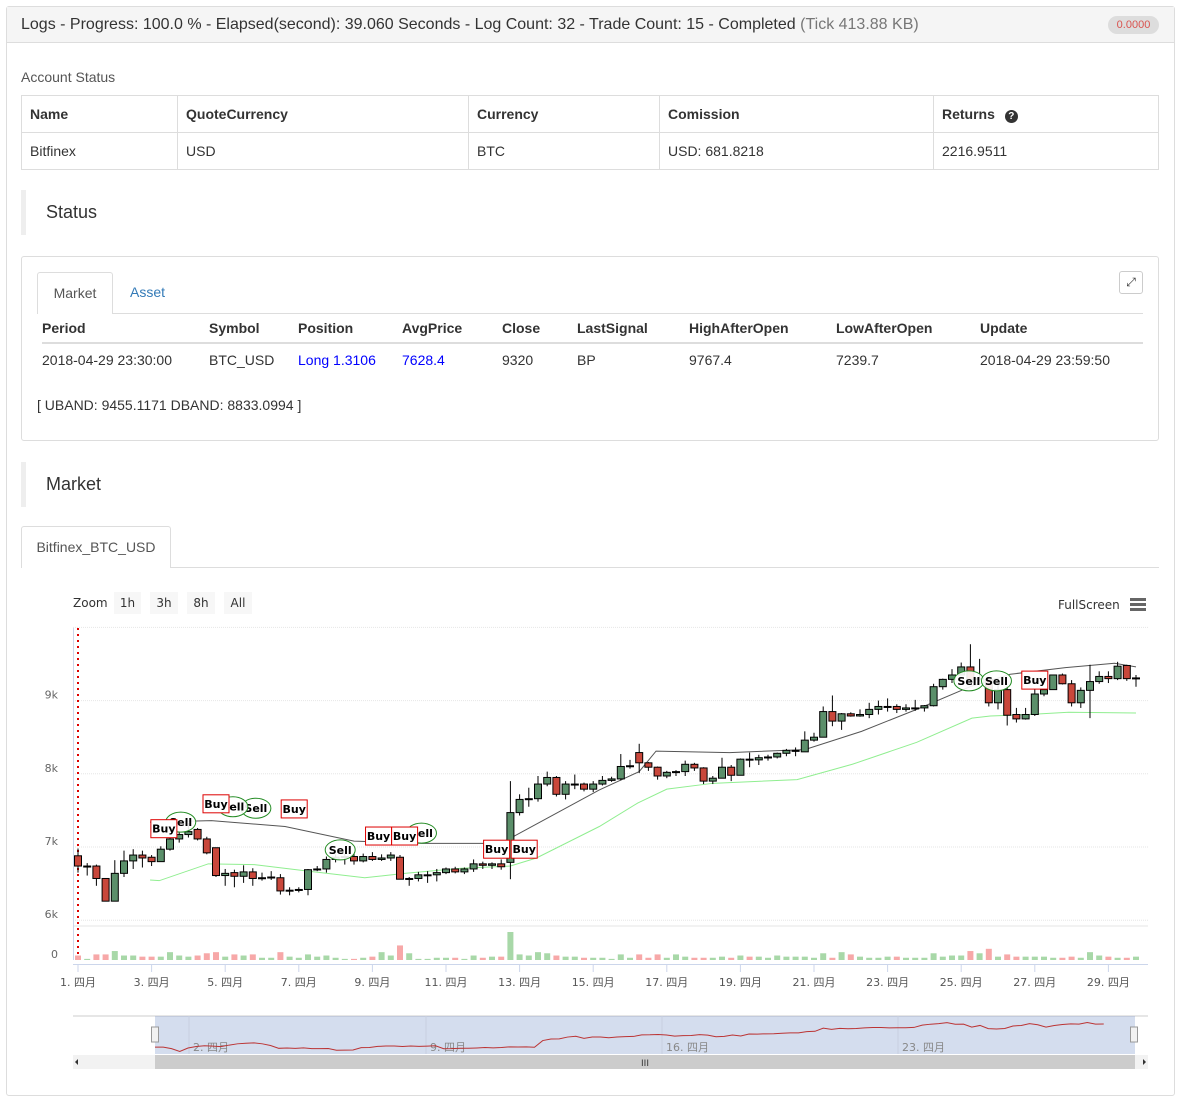 The width and height of the screenshot is (1184, 1096). I want to click on x-tick-label: 3. 四月, so click(152, 982).